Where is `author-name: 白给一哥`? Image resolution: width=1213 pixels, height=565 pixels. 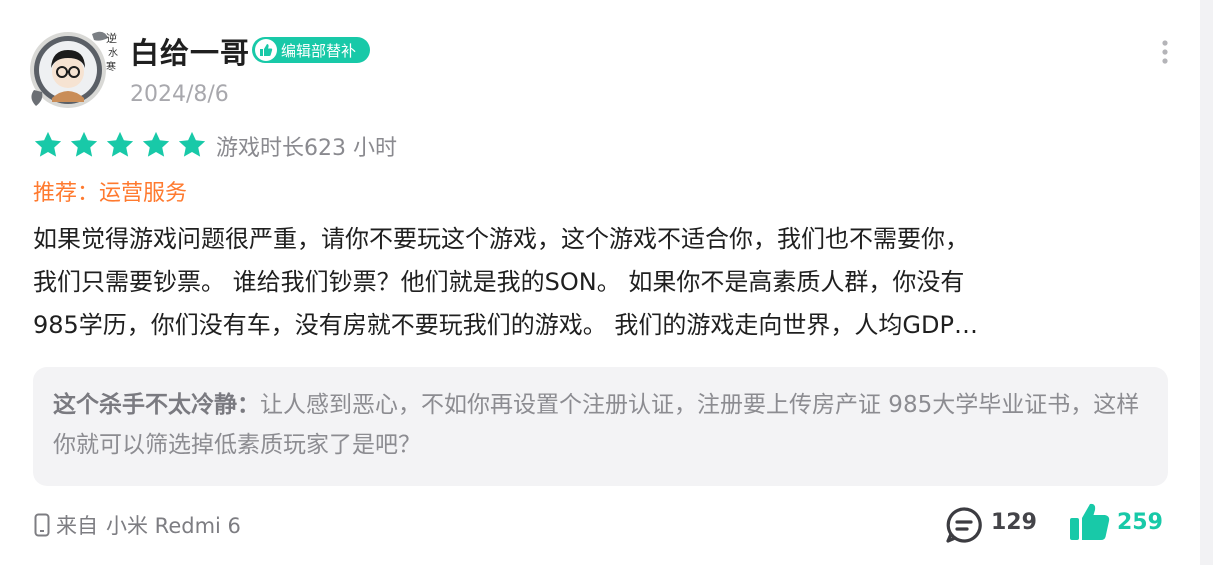
author-name: 白给一哥 is located at coordinates (190, 51).